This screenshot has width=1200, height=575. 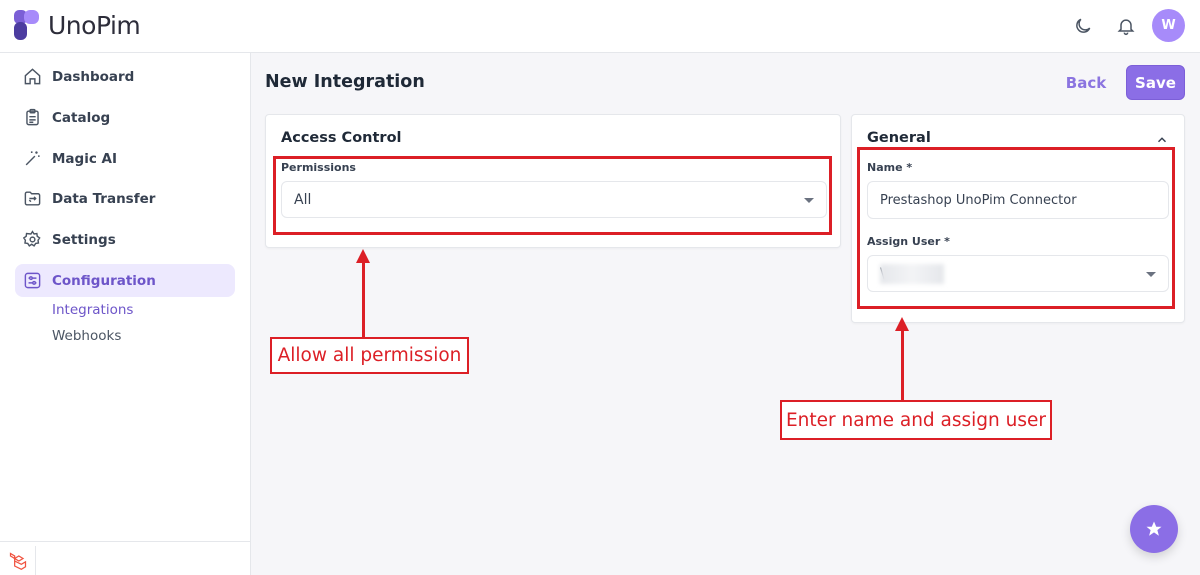 I want to click on sidebar-item-data-transfer: Data Transfer, so click(x=125, y=198).